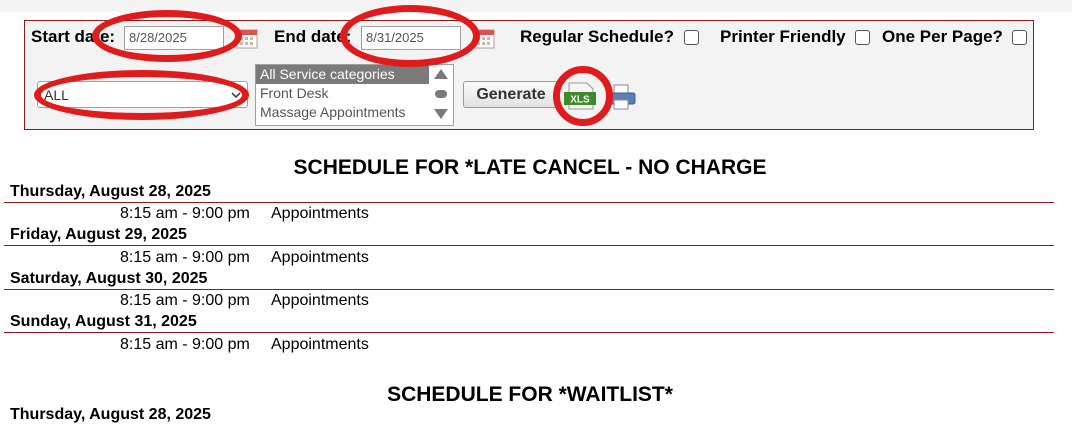  Describe the element at coordinates (441, 74) in the screenshot. I see `scroll-up-icon` at that location.